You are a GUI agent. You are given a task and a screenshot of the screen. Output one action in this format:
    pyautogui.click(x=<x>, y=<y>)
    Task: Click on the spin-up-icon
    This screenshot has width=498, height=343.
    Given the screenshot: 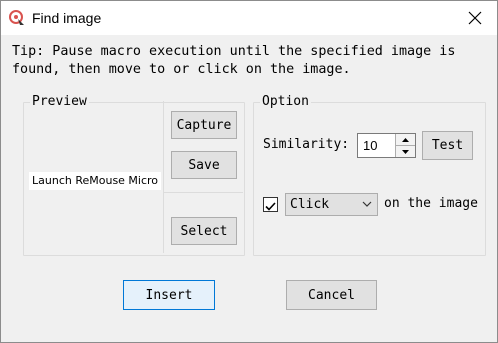 What is the action you would take?
    pyautogui.click(x=405, y=139)
    